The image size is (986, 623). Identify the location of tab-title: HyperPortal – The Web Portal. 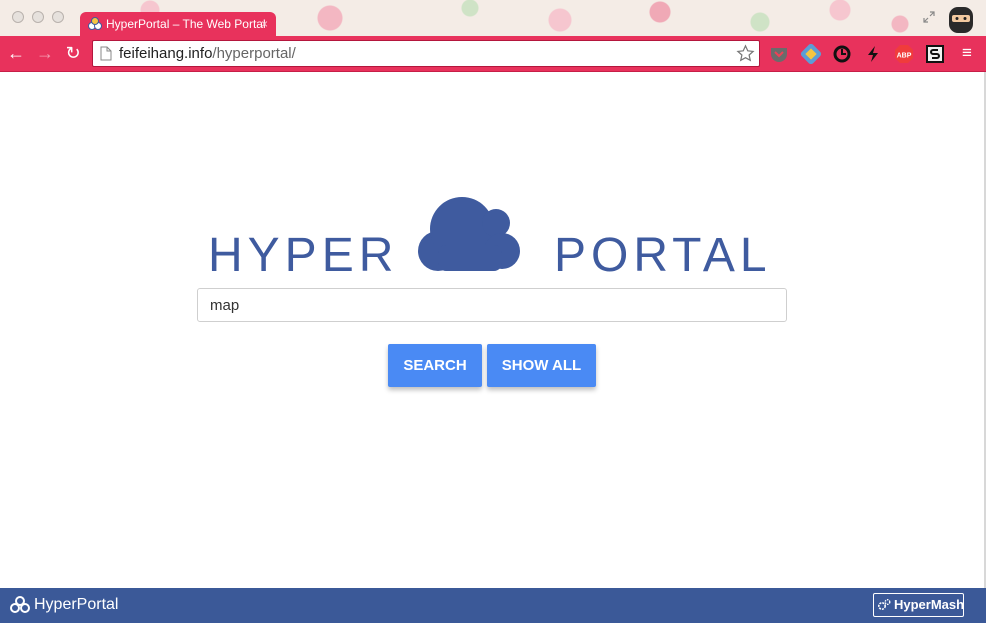
(186, 24).